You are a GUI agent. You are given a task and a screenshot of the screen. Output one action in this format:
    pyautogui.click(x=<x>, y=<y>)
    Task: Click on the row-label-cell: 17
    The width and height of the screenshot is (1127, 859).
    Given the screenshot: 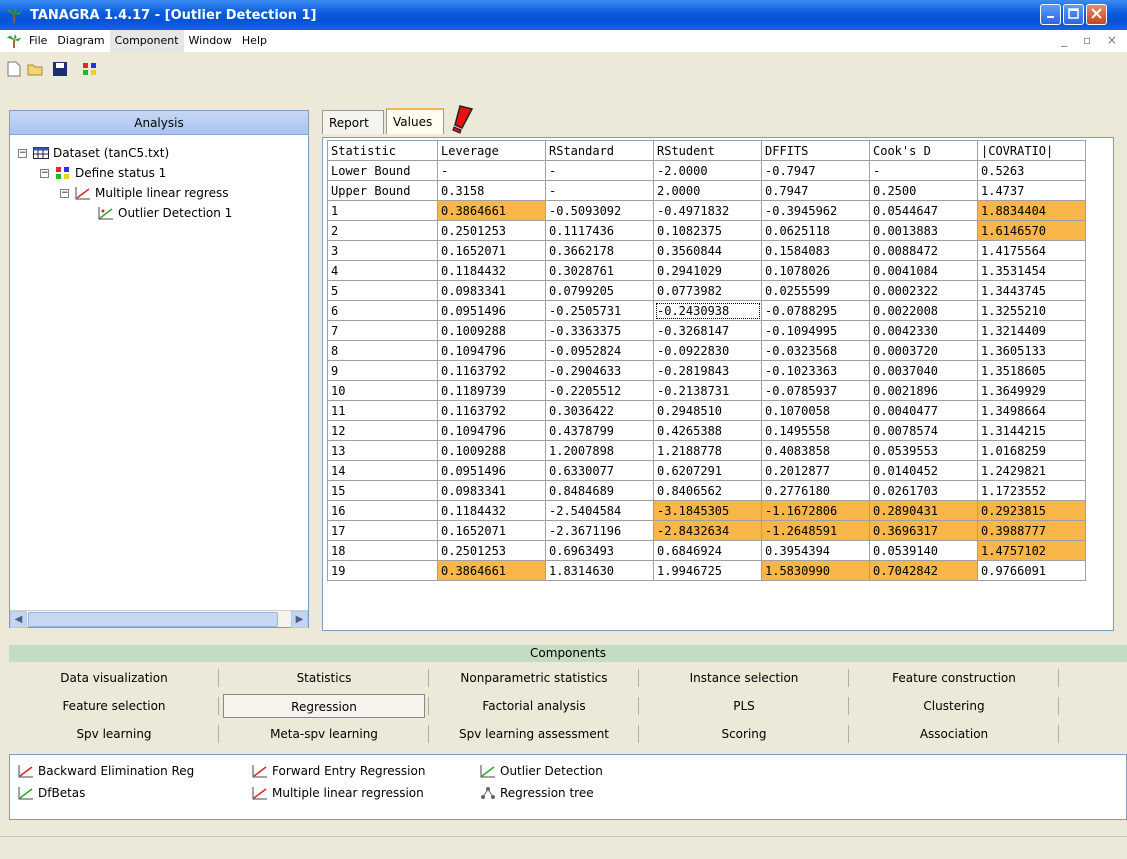 What is the action you would take?
    pyautogui.click(x=382, y=530)
    